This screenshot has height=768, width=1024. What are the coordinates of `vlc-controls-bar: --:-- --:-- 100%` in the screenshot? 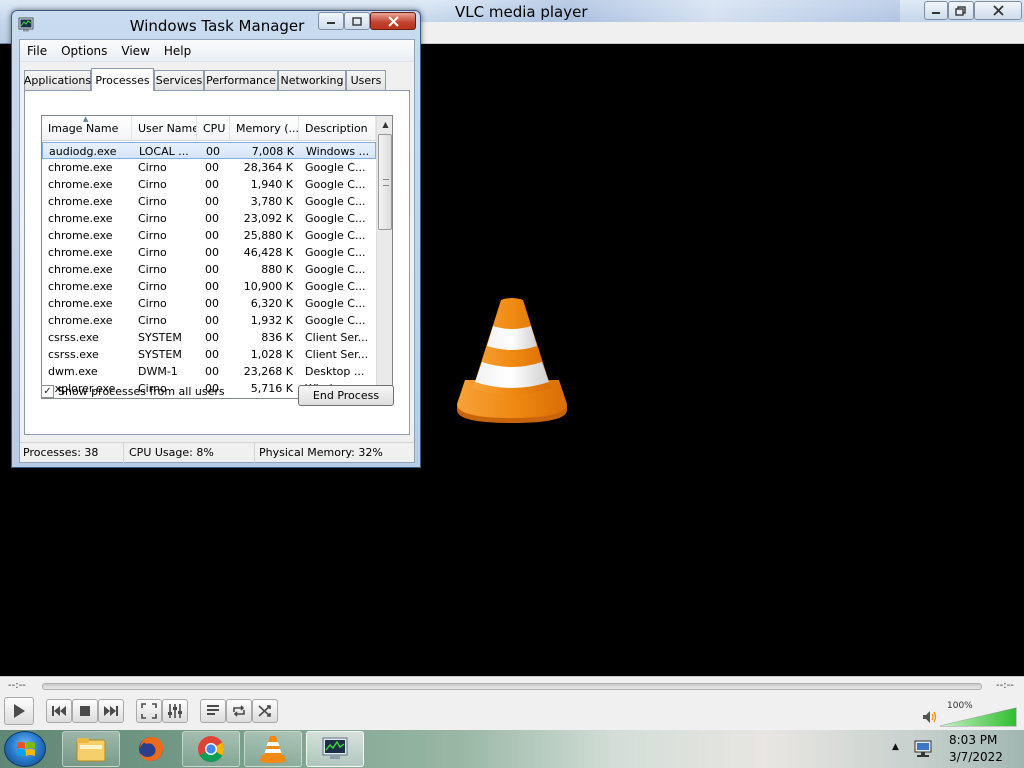 It's located at (512, 703).